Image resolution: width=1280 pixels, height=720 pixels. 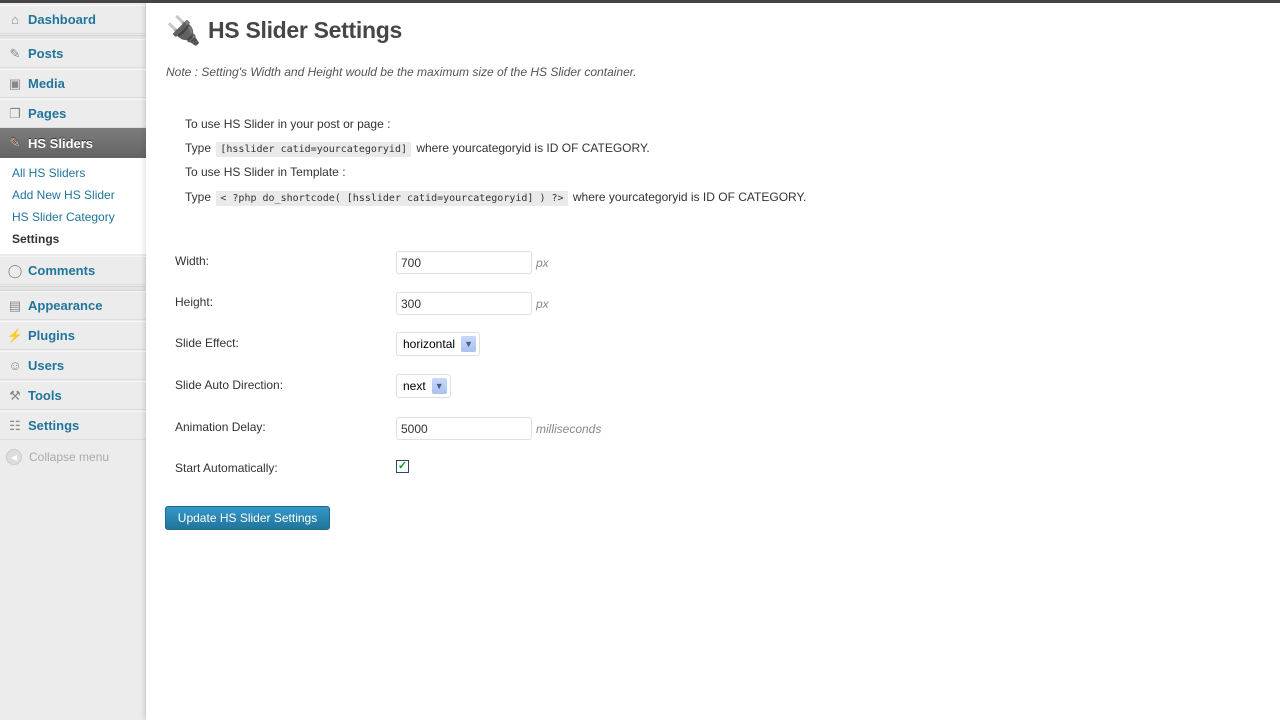 I want to click on width-label: Width:, so click(x=192, y=261).